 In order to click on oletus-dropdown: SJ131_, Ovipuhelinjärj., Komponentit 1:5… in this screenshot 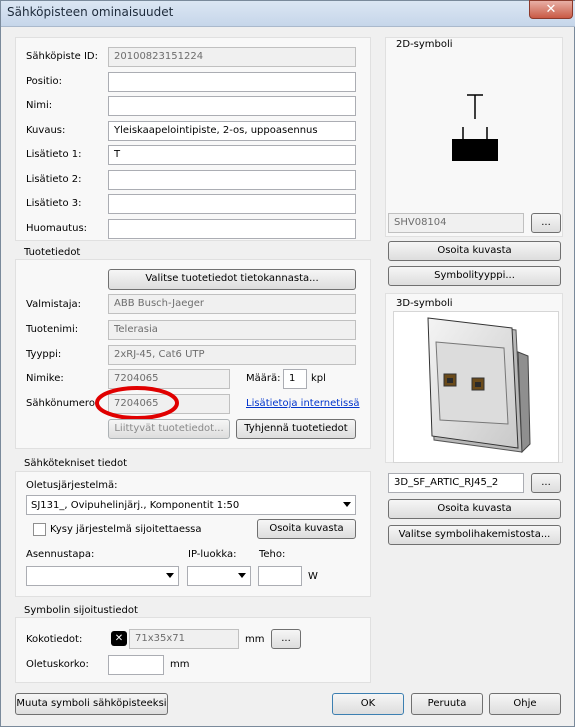, I will do `click(191, 505)`.